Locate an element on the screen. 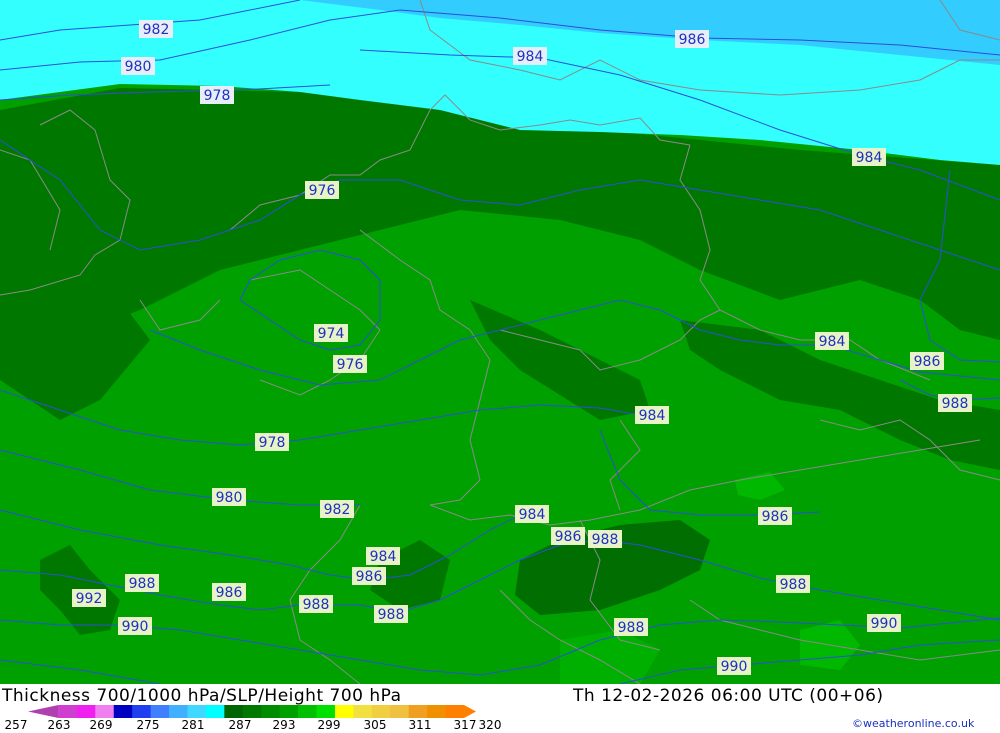 This screenshot has width=1000, height=733. svg-text: 974 is located at coordinates (331, 334).